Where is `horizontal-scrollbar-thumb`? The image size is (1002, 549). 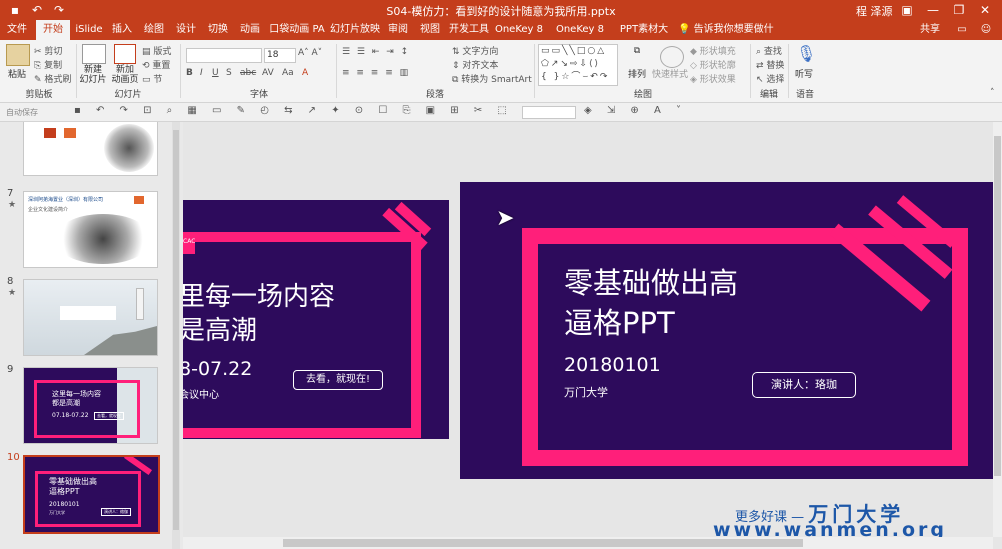
horizontal-scrollbar-thumb is located at coordinates (543, 543).